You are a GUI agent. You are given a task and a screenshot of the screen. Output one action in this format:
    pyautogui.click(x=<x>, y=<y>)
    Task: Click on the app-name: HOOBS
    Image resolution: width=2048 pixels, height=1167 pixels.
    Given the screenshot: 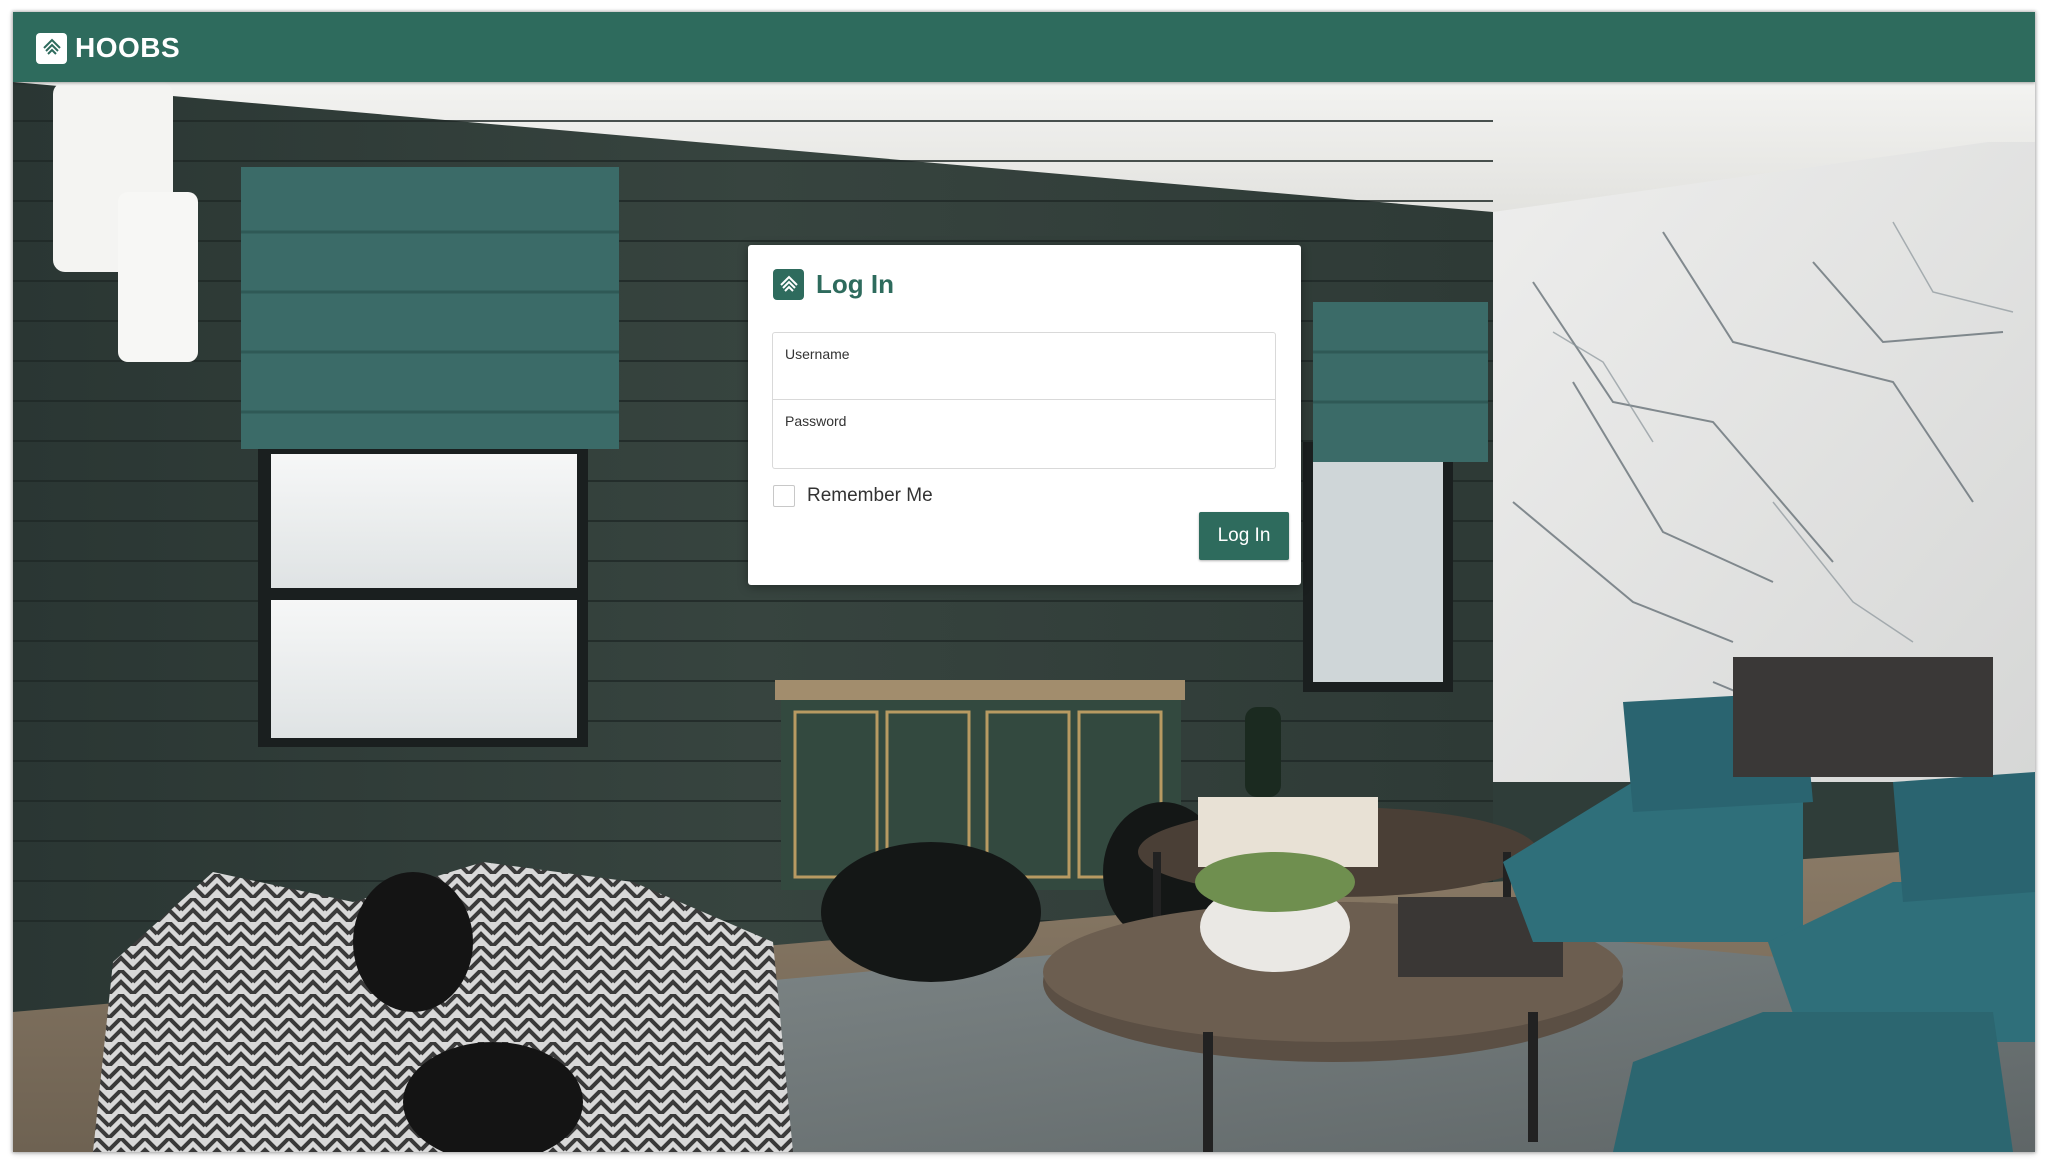 What is the action you would take?
    pyautogui.click(x=128, y=47)
    